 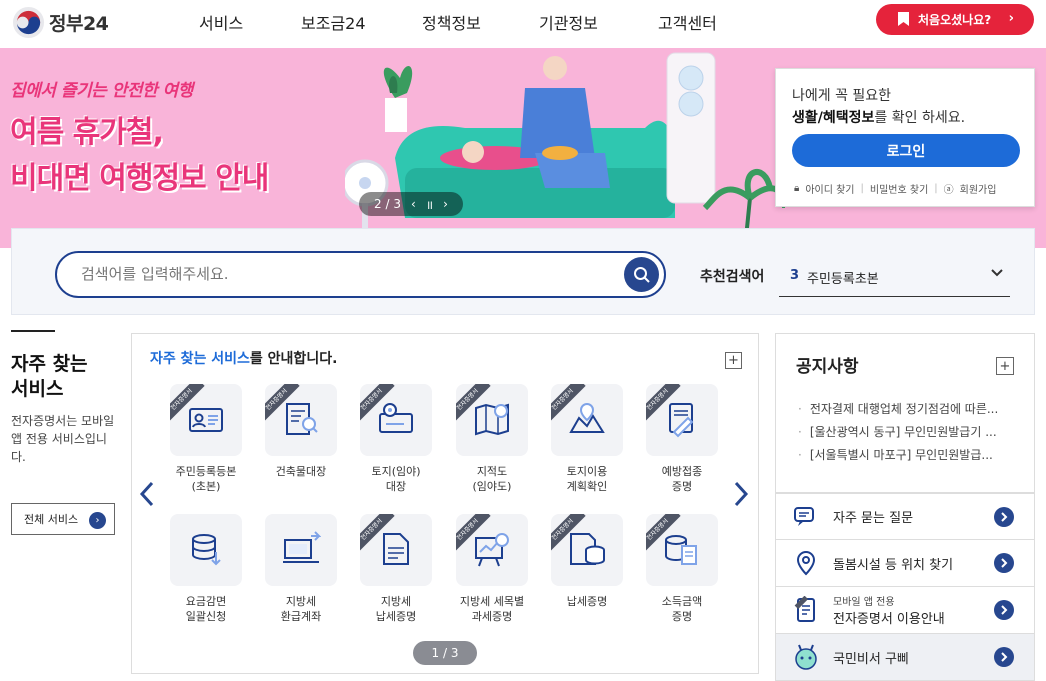 I want to click on service-item: 지방세 환급계좌, so click(x=301, y=569).